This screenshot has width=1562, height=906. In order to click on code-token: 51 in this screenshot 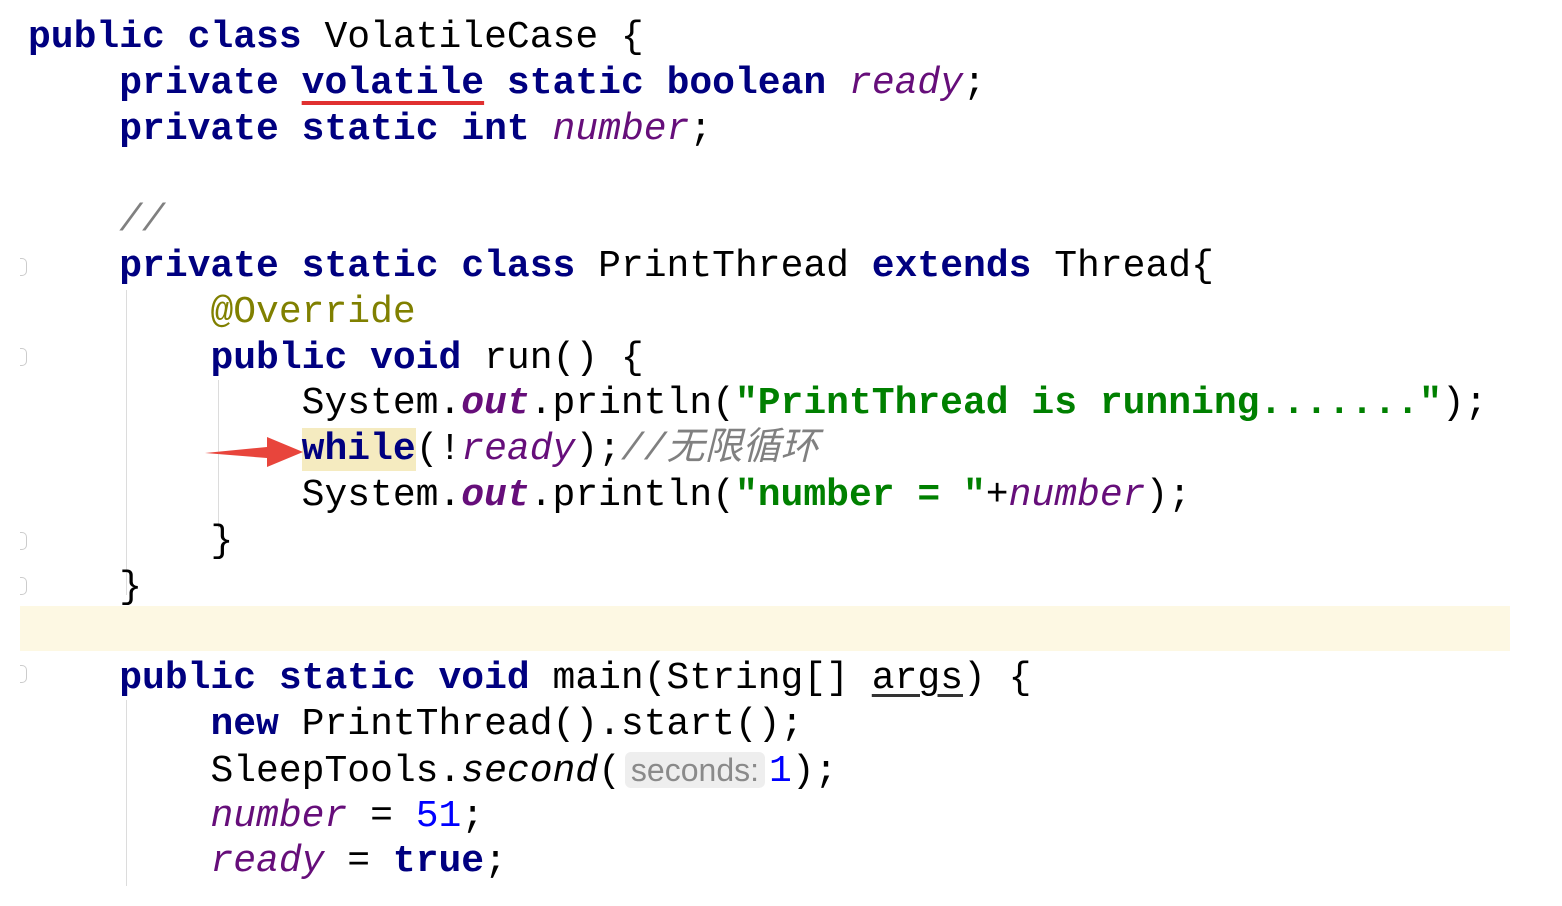, I will do `click(438, 816)`.